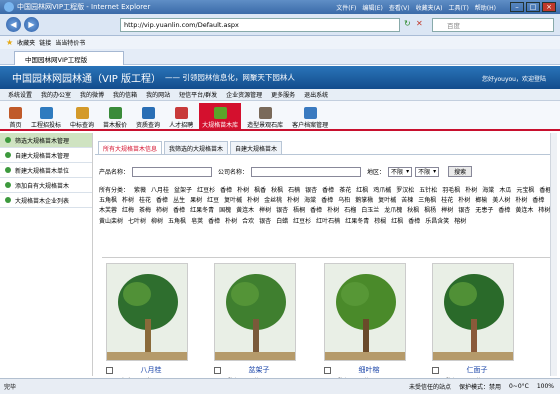 The image size is (560, 394). Describe the element at coordinates (196, 201) in the screenshot. I see `category-link: 果树` at that location.